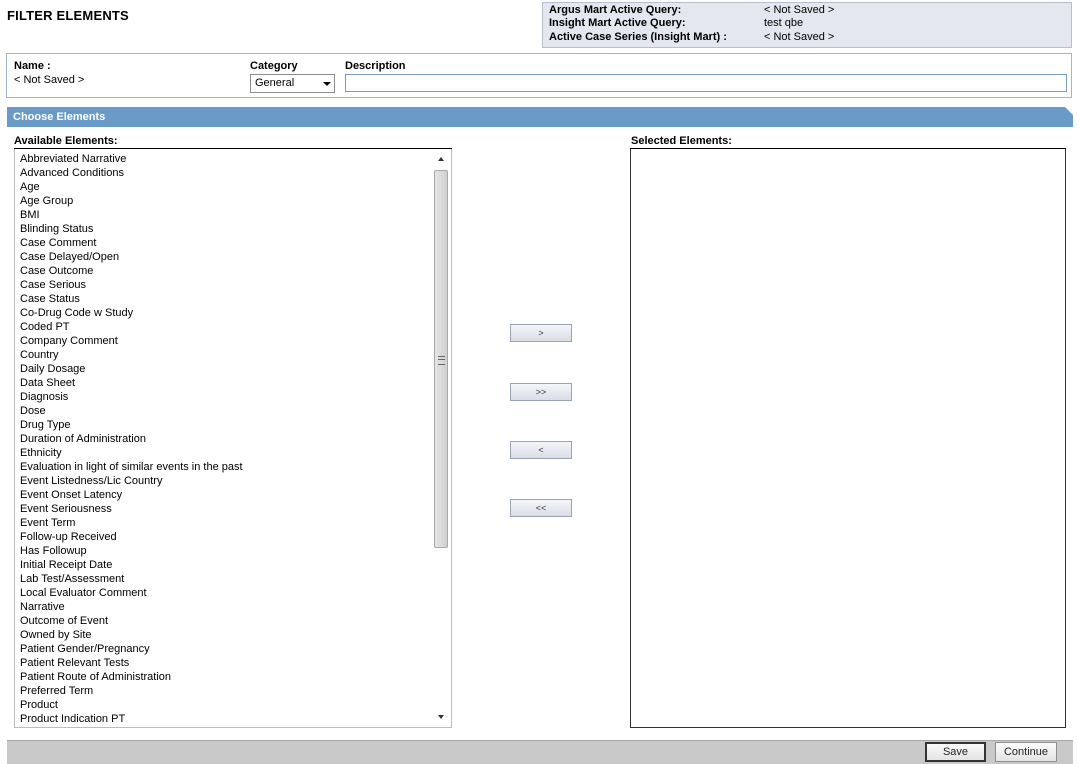  What do you see at coordinates (681, 141) in the screenshot?
I see `selected-elements-label: Selected Elements:` at bounding box center [681, 141].